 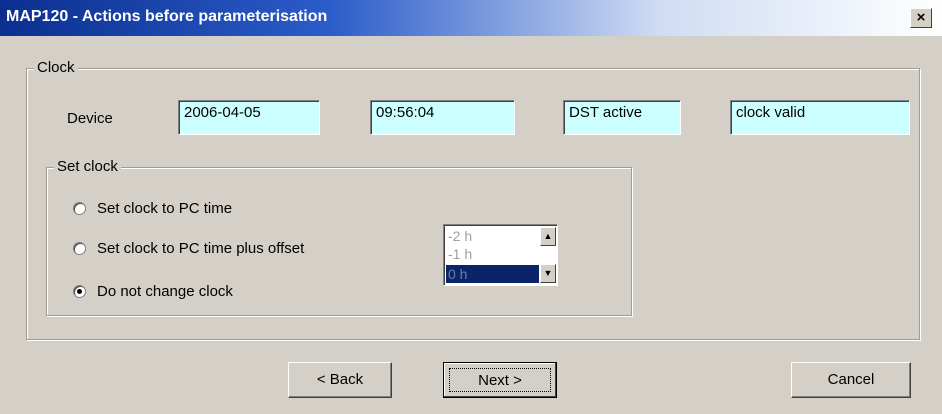 What do you see at coordinates (165, 291) in the screenshot?
I see `radio-label: Do not change clock` at bounding box center [165, 291].